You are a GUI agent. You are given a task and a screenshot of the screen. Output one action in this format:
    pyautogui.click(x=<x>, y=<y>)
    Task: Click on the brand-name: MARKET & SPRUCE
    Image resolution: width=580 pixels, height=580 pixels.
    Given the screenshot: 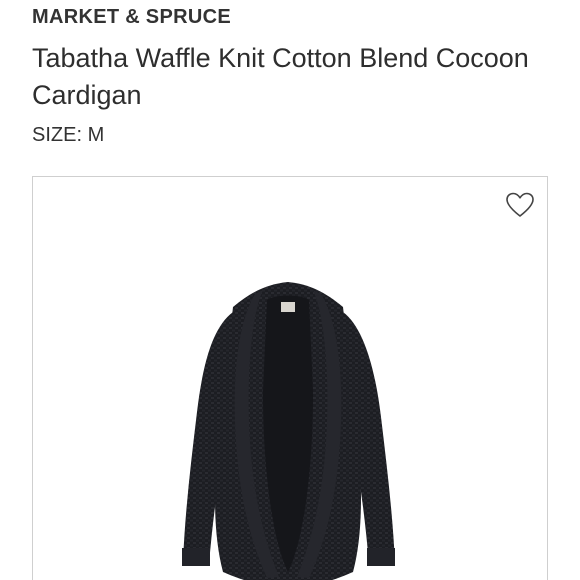 What is the action you would take?
    pyautogui.click(x=131, y=17)
    